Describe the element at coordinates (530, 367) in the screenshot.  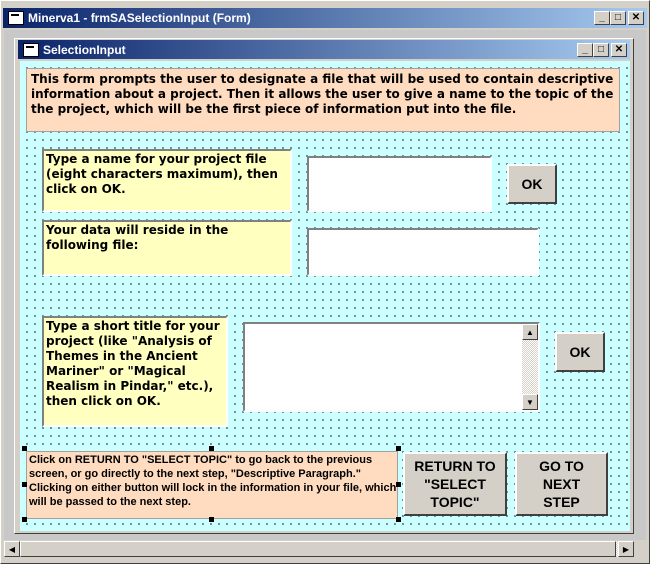
I see `textarea-scrollbar: ▲ ▼` at that location.